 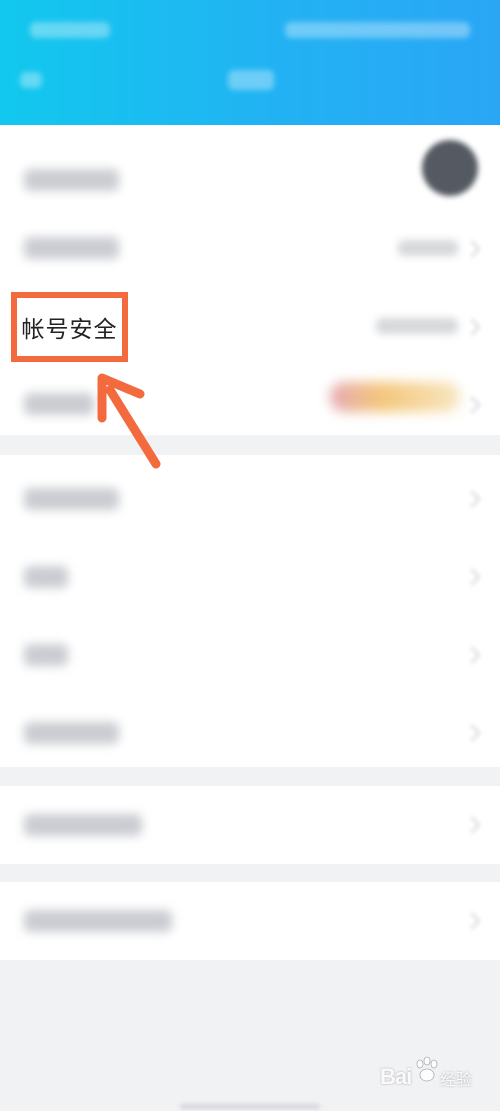 I want to click on status-bar-left, so click(x=70, y=30).